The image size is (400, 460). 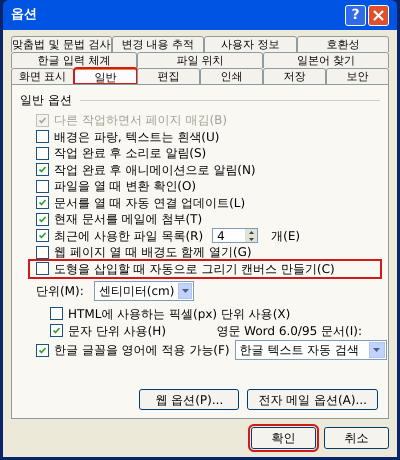 What do you see at coordinates (251, 235) in the screenshot?
I see `spin-arrows-icon` at bounding box center [251, 235].